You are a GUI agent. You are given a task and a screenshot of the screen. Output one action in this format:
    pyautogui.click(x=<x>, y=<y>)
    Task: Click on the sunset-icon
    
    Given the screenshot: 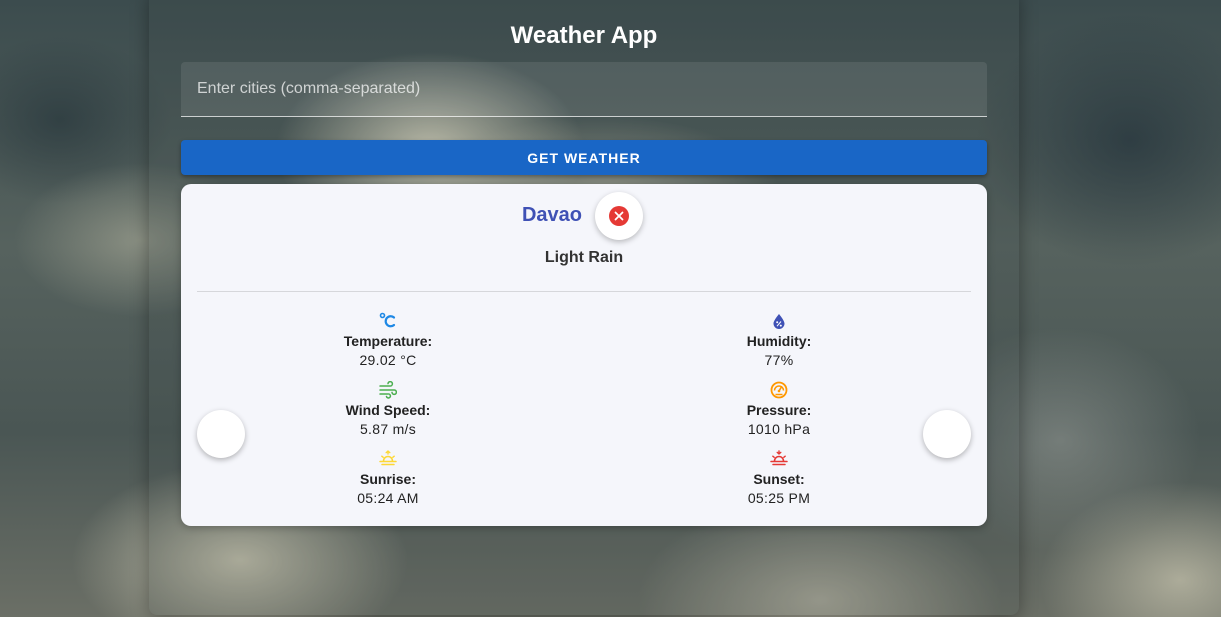 What is the action you would take?
    pyautogui.click(x=779, y=459)
    